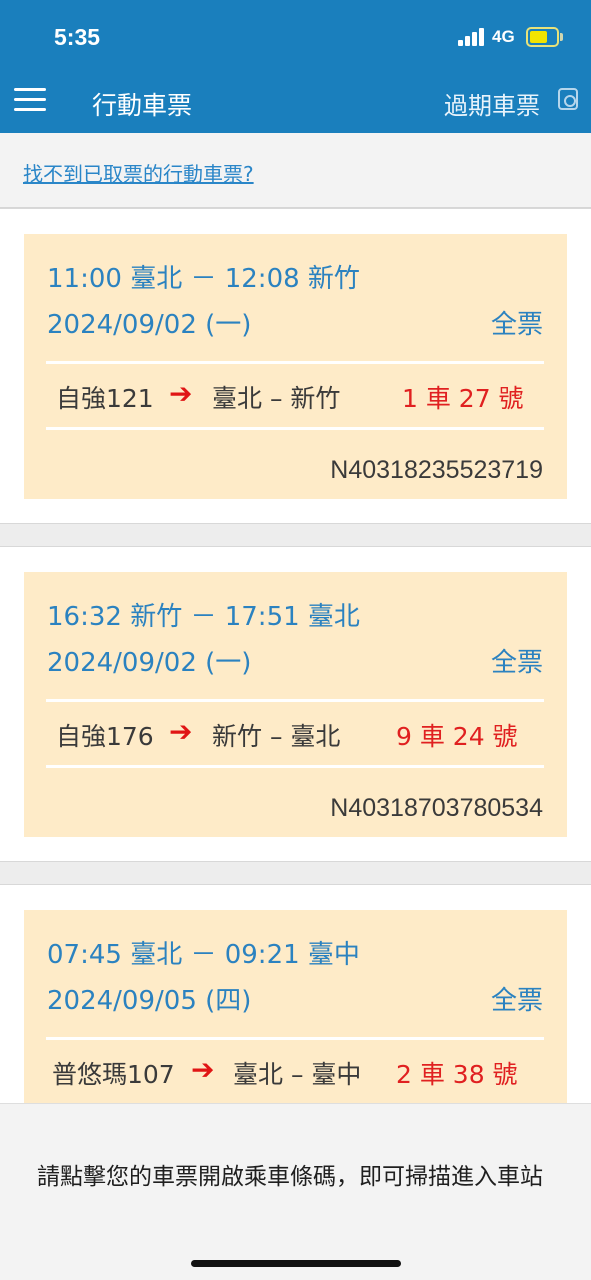 The image size is (591, 1280). What do you see at coordinates (542, 37) in the screenshot?
I see `battery-charging-icon` at bounding box center [542, 37].